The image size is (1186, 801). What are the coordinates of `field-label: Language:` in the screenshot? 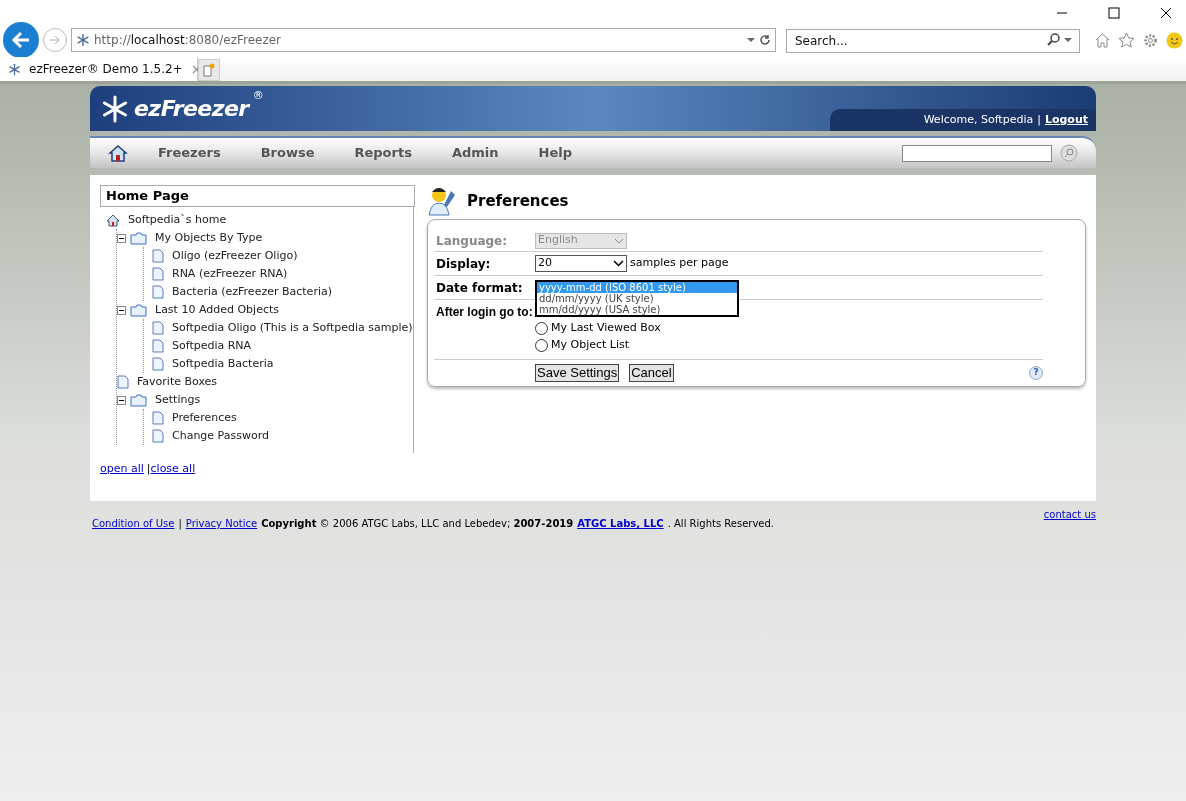 It's located at (472, 241).